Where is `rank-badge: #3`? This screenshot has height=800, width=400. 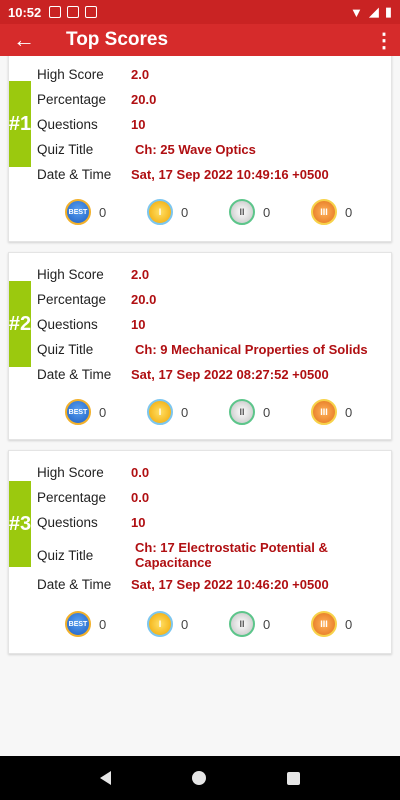 rank-badge: #3 is located at coordinates (20, 524).